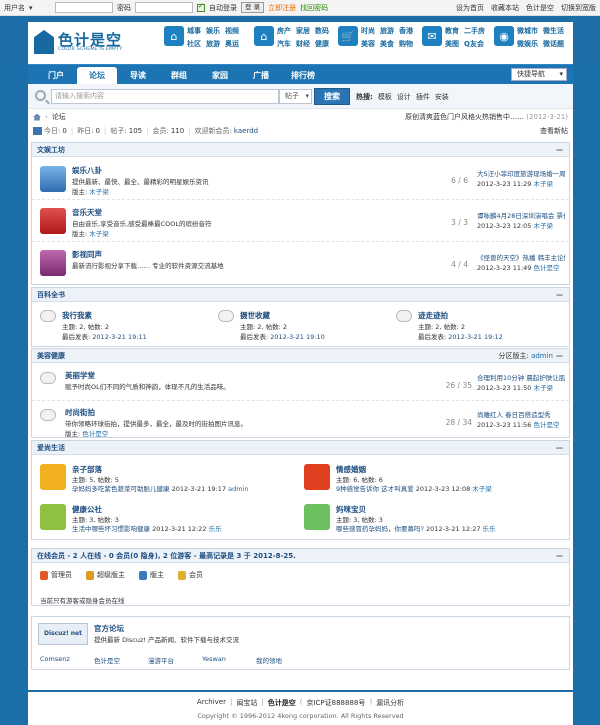 Image resolution: width=600 pixels, height=725 pixels. What do you see at coordinates (452, 31) in the screenshot?
I see `qnav-link: 教育` at bounding box center [452, 31].